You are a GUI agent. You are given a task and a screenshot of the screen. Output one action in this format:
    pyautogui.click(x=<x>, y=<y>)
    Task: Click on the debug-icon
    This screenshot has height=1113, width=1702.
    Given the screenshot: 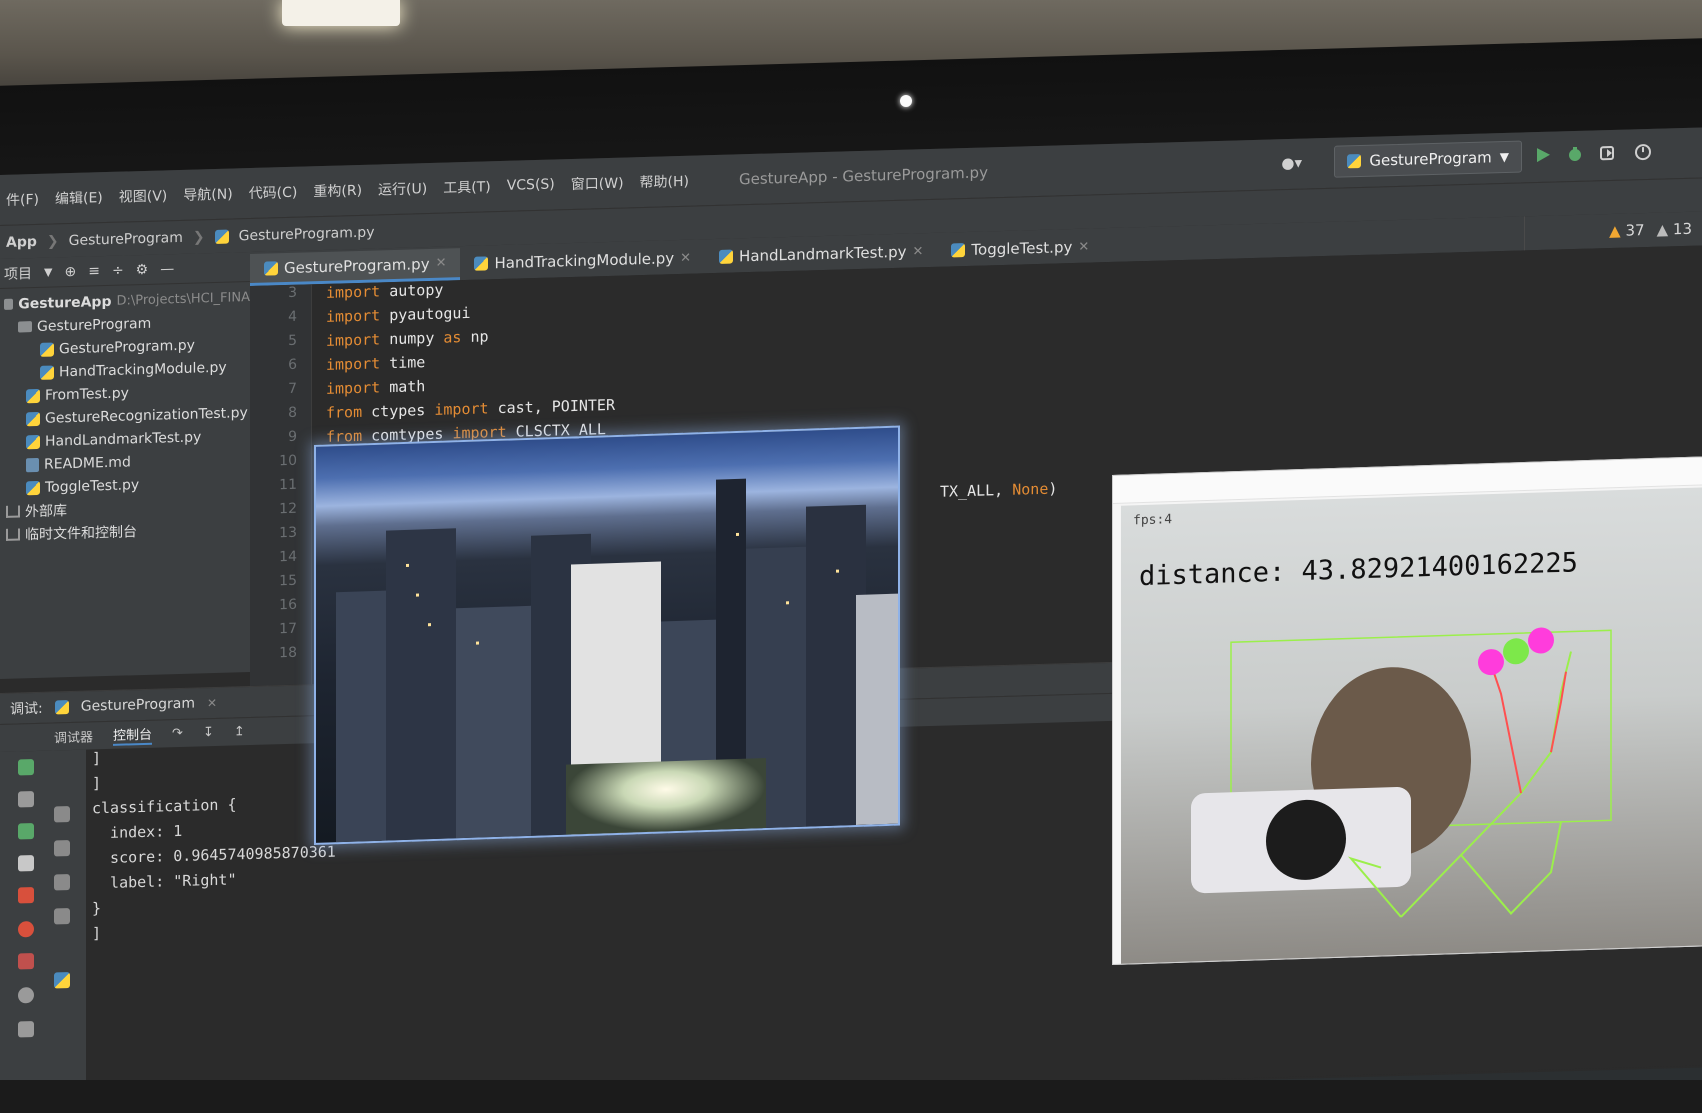 What is the action you would take?
    pyautogui.click(x=1575, y=154)
    